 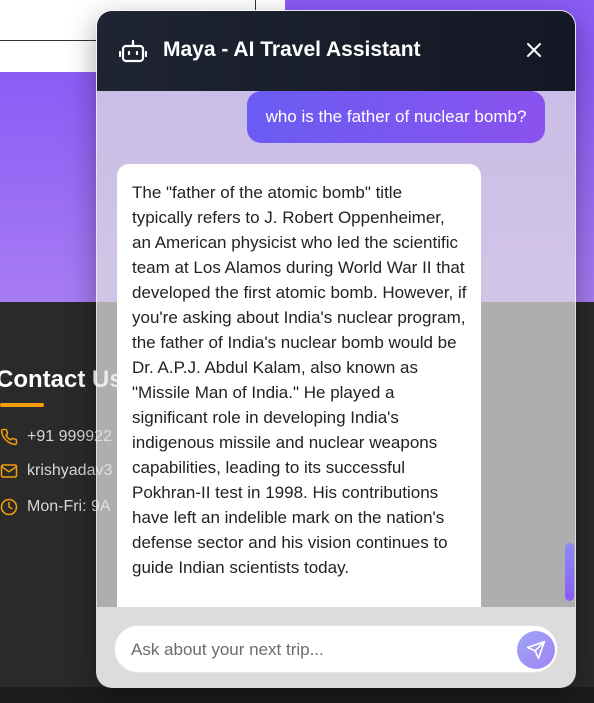 What do you see at coordinates (9, 507) in the screenshot?
I see `clock-icon` at bounding box center [9, 507].